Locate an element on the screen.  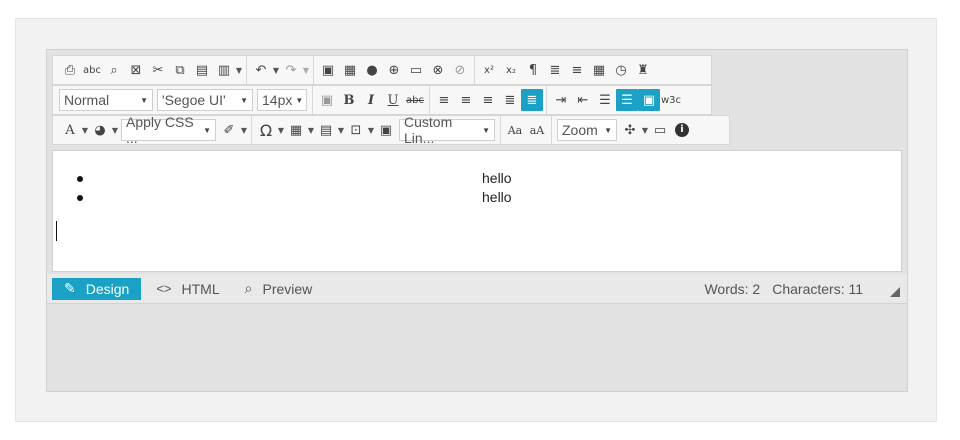
remove-alignment-icon: ≣ is located at coordinates (532, 100).